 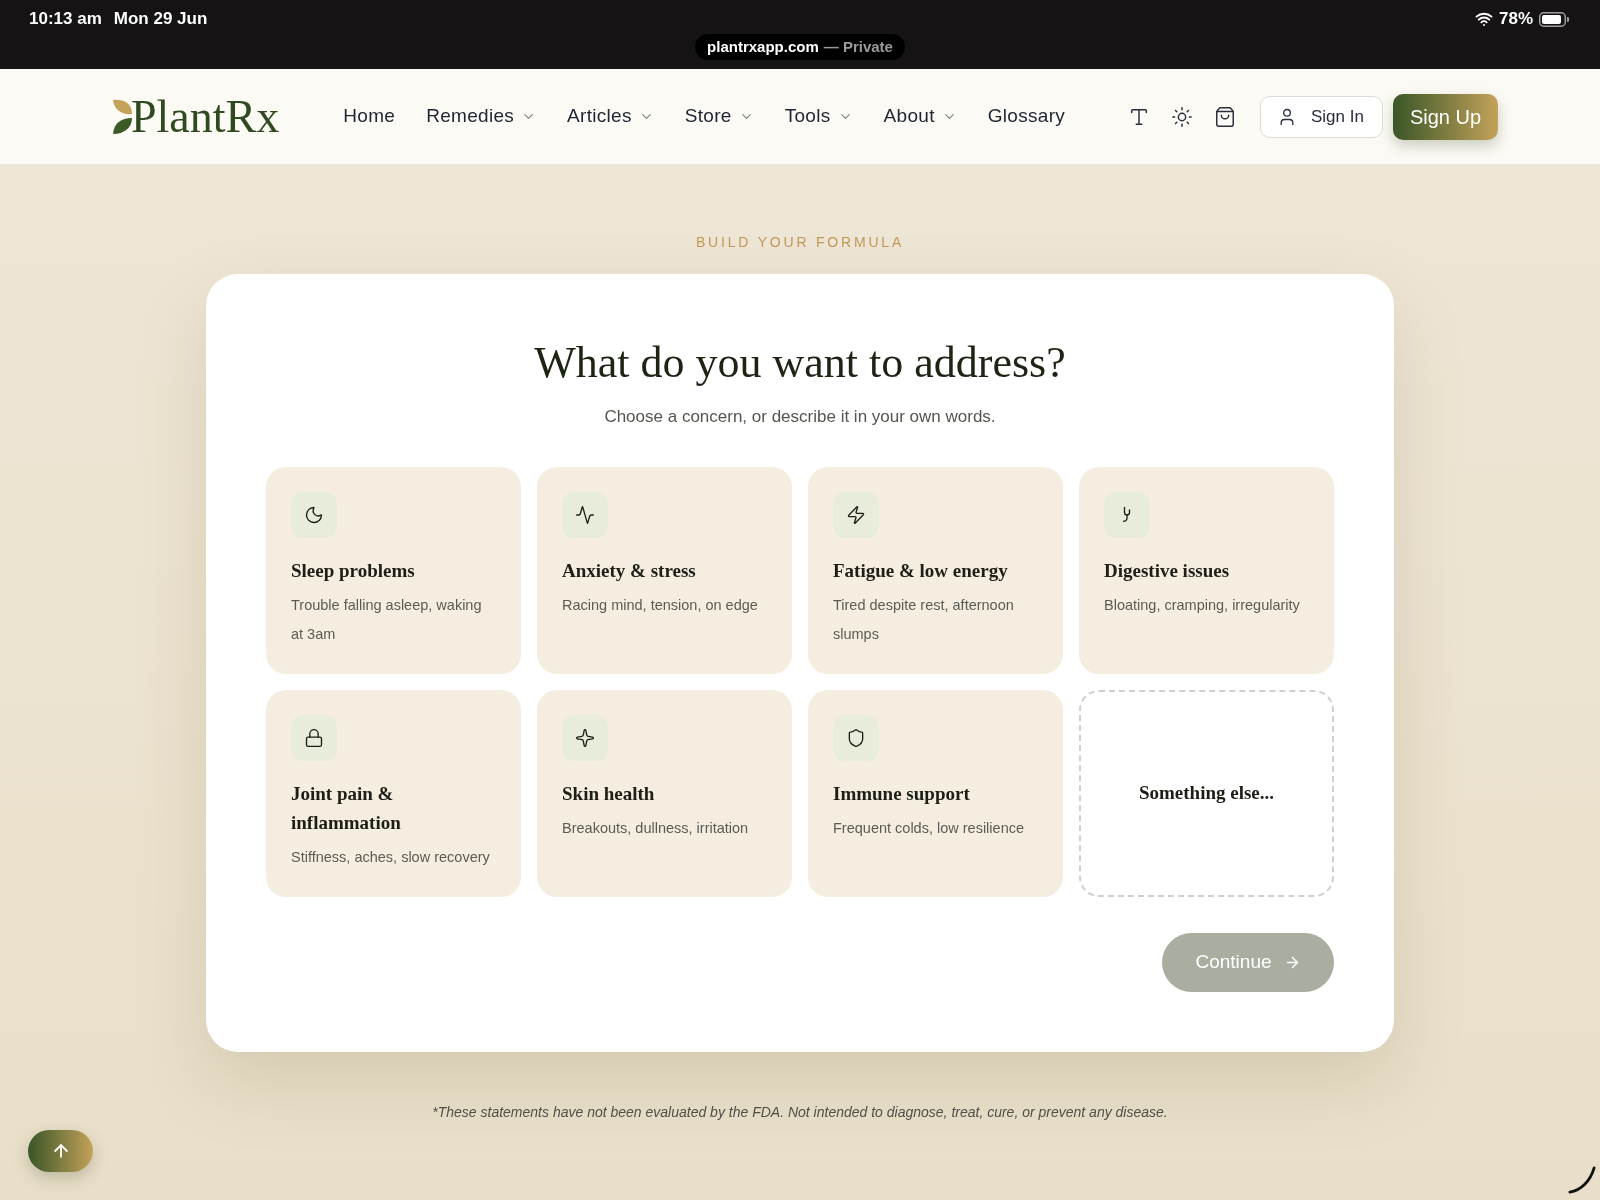 What do you see at coordinates (353, 571) in the screenshot?
I see `card-title: Sleep problems` at bounding box center [353, 571].